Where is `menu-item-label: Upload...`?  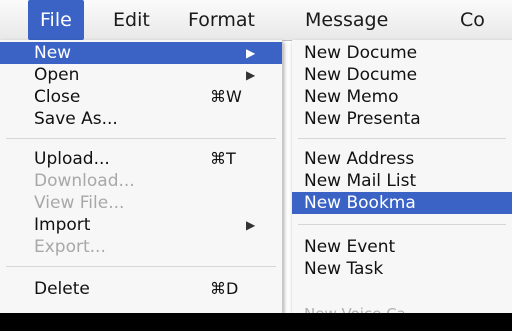
menu-item-label: Upload... is located at coordinates (72, 159).